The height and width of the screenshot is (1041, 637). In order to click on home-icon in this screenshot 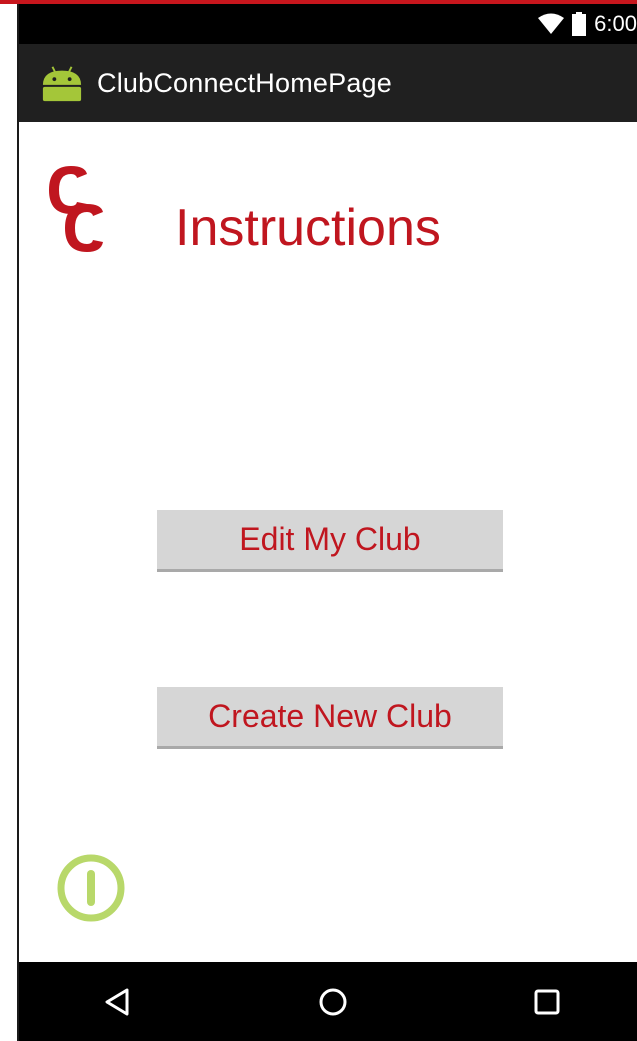, I will do `click(333, 1002)`.